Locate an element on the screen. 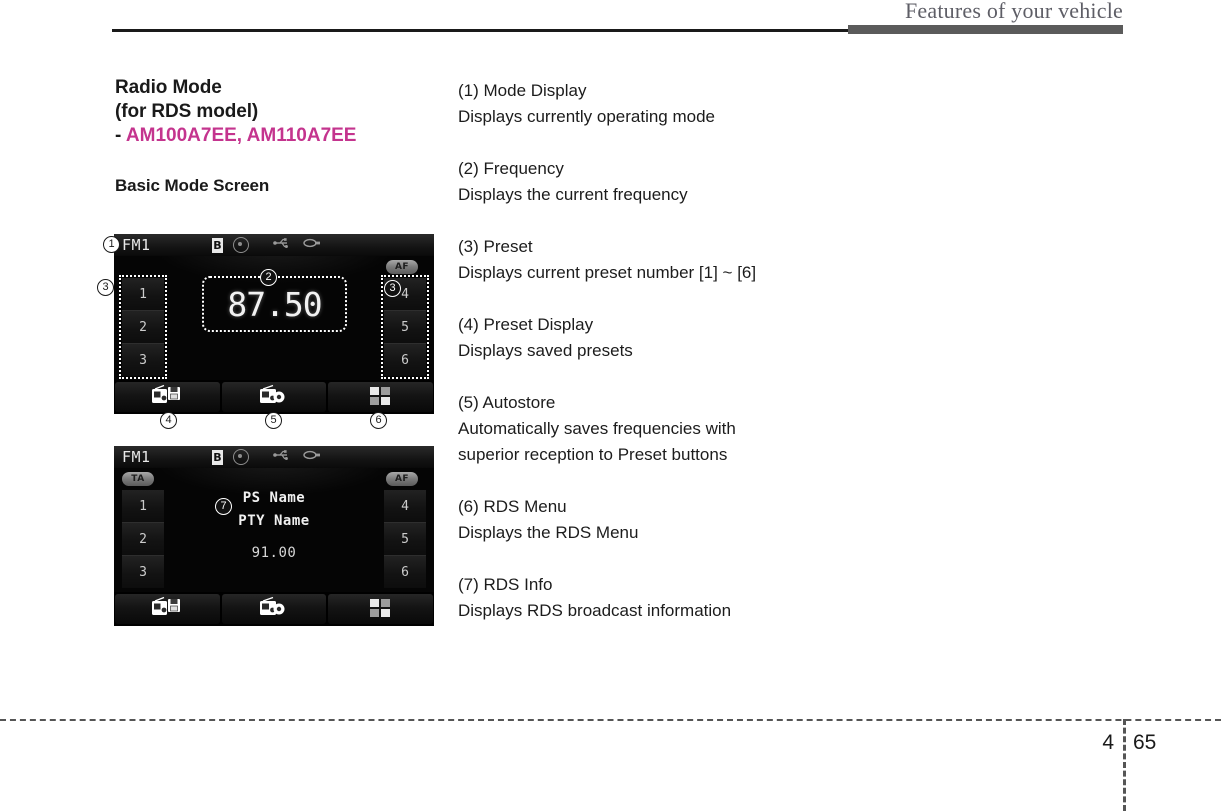 The height and width of the screenshot is (811, 1221). ta-button: TA is located at coordinates (138, 479).